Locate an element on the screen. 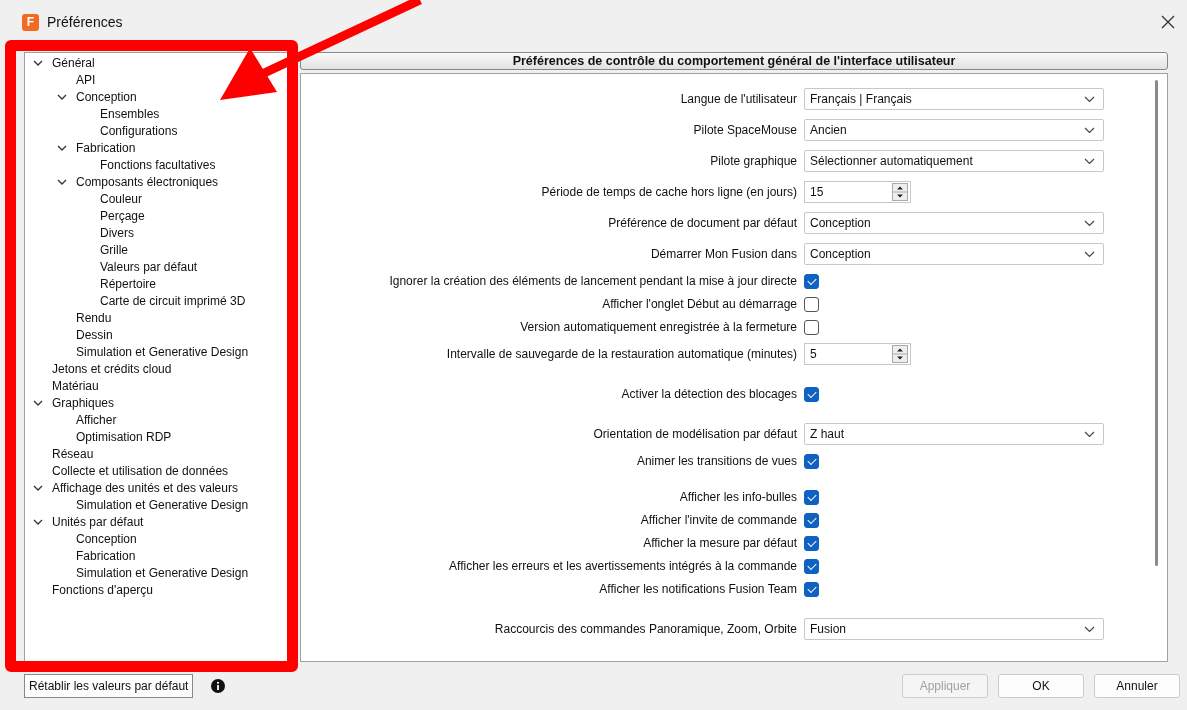 This screenshot has width=1187, height=710. setting-label: Langue de l'utilisateur is located at coordinates (738, 99).